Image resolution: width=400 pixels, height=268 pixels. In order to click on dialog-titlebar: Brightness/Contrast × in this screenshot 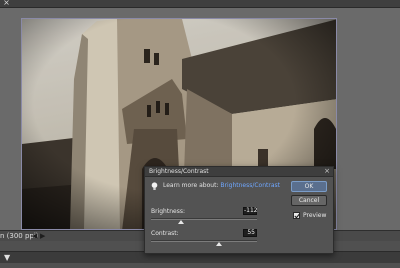, I will do `click(239, 172)`.